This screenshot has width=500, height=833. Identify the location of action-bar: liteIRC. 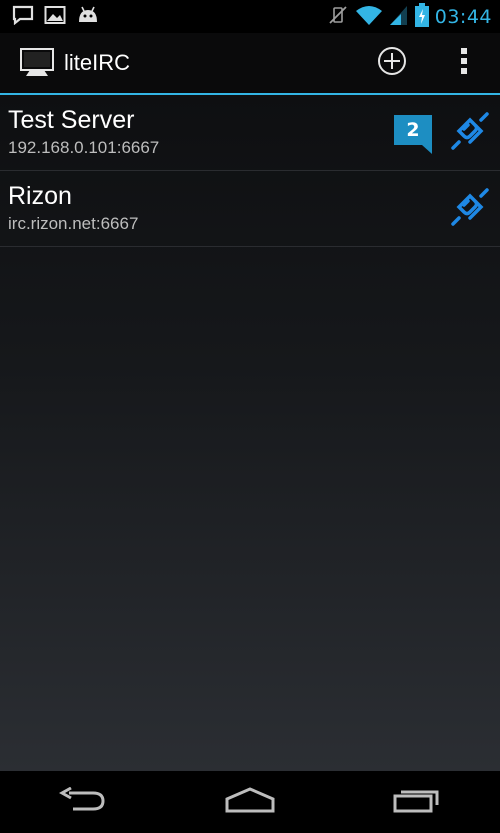
(250, 63).